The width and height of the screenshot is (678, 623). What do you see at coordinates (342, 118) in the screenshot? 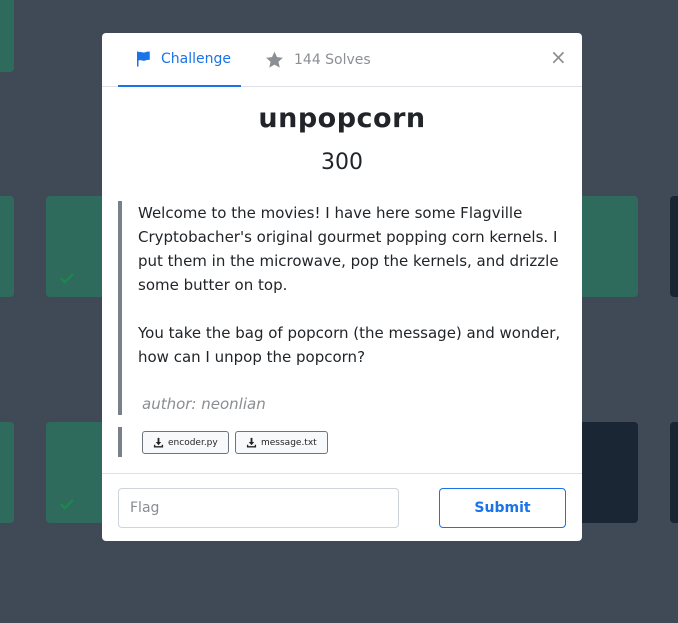
I see `challenge-title: unpopcorn` at bounding box center [342, 118].